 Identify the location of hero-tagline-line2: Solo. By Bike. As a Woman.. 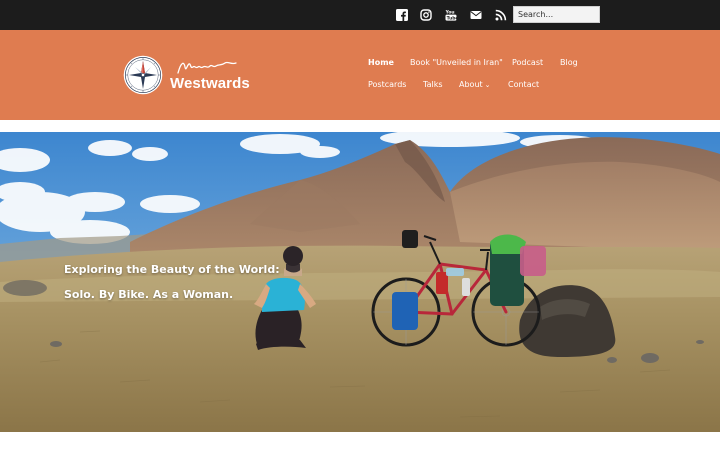
(149, 294).